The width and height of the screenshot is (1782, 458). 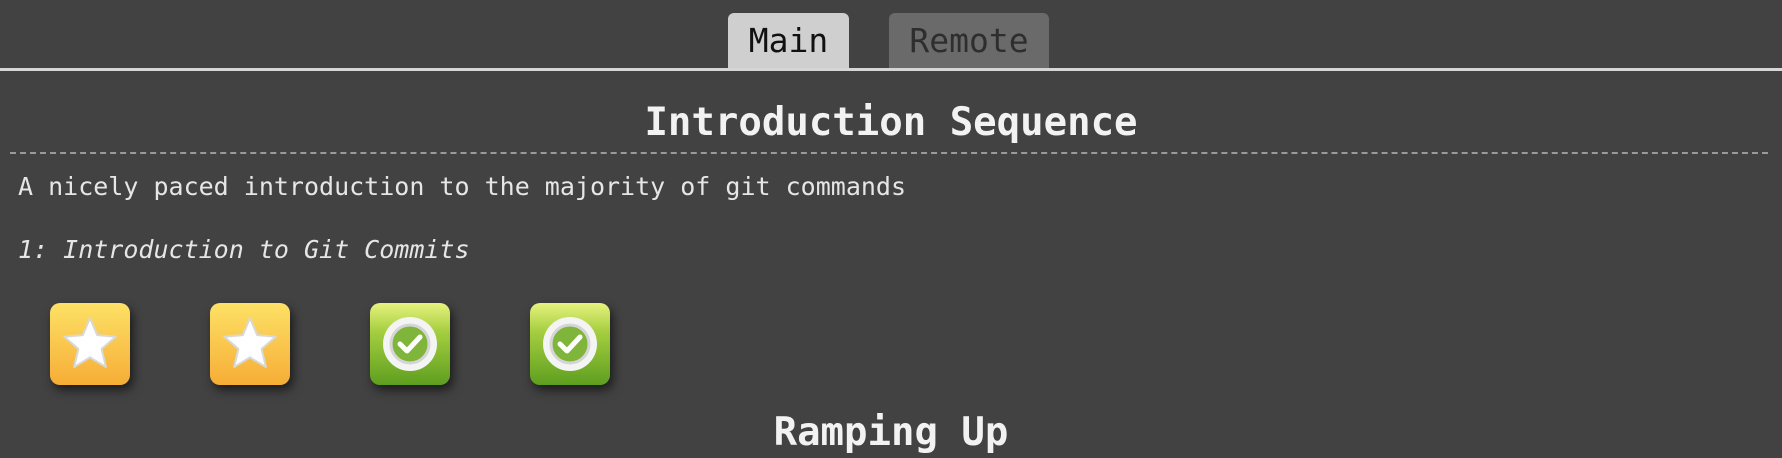 I want to click on level-3-button, so click(x=410, y=344).